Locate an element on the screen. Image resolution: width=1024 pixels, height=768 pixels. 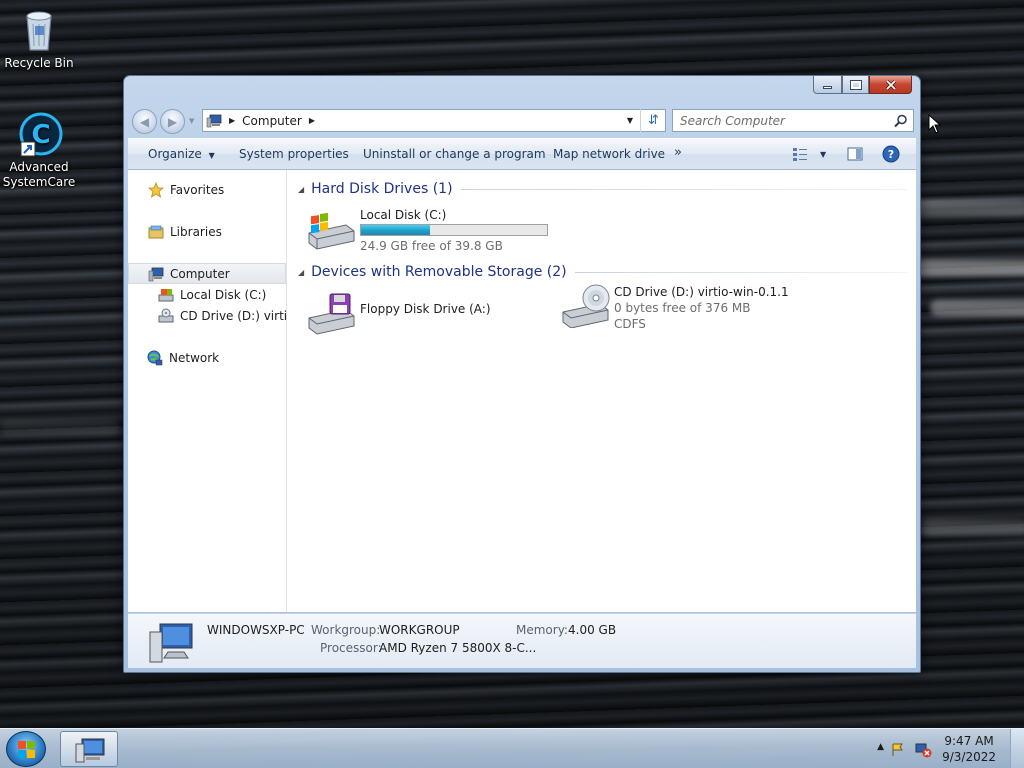
nav-favorites-label: Favorites is located at coordinates (197, 189).